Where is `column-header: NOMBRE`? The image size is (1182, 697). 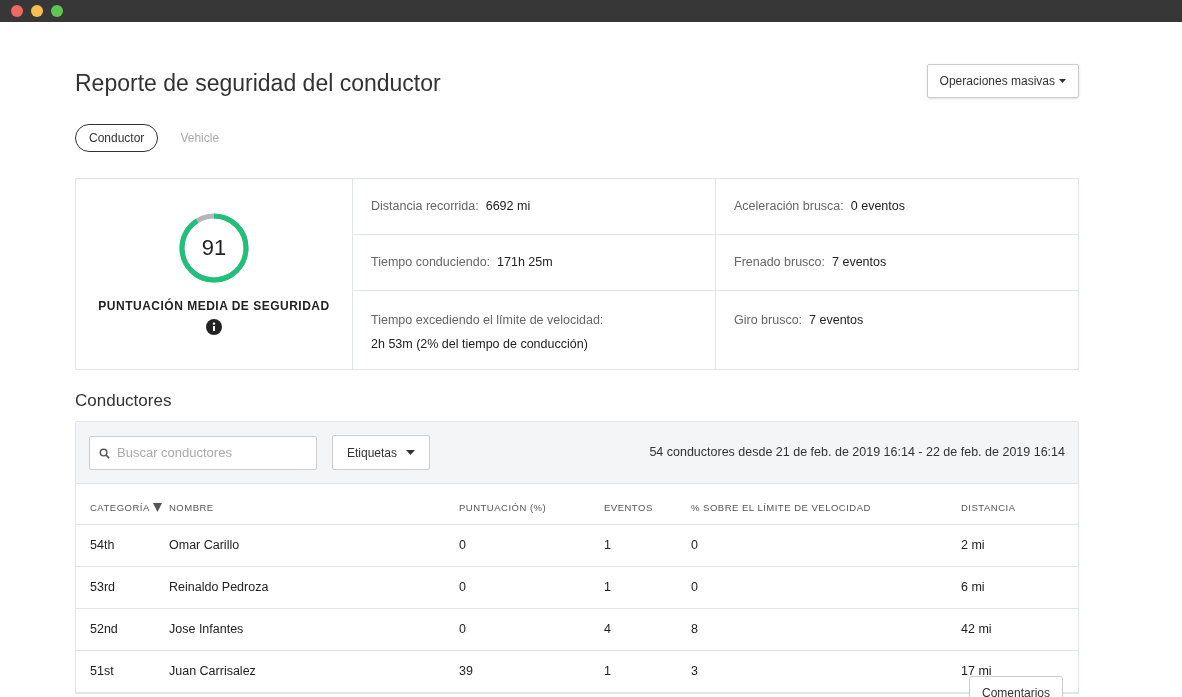
column-header: NOMBRE is located at coordinates (191, 507).